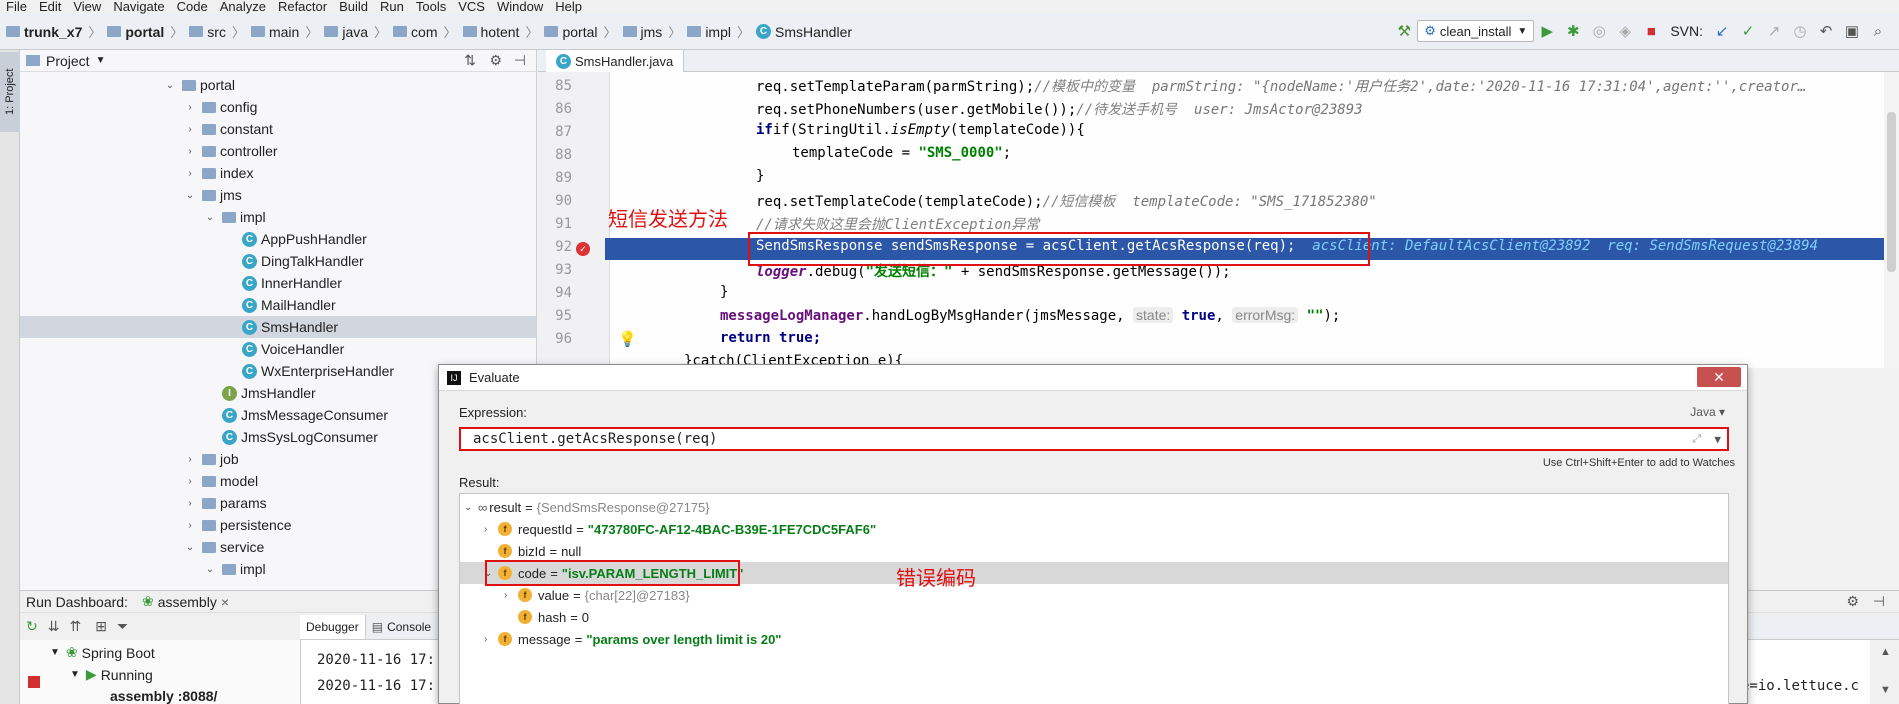 The height and width of the screenshot is (704, 1899). What do you see at coordinates (539, 551) in the screenshot?
I see `field-bizId: f bizId = null` at bounding box center [539, 551].